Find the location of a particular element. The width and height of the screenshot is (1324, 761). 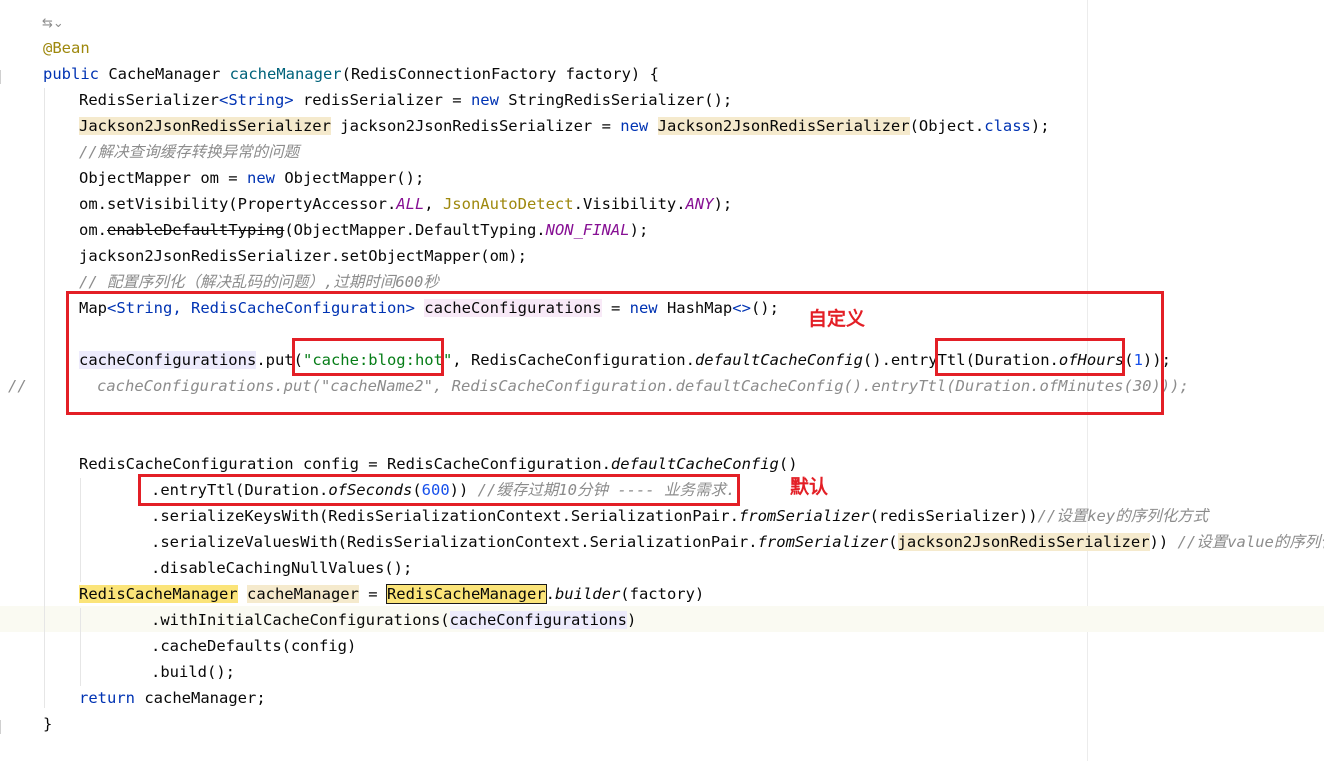

code-text: (RedisConnectionFactory factory) { is located at coordinates (500, 74).